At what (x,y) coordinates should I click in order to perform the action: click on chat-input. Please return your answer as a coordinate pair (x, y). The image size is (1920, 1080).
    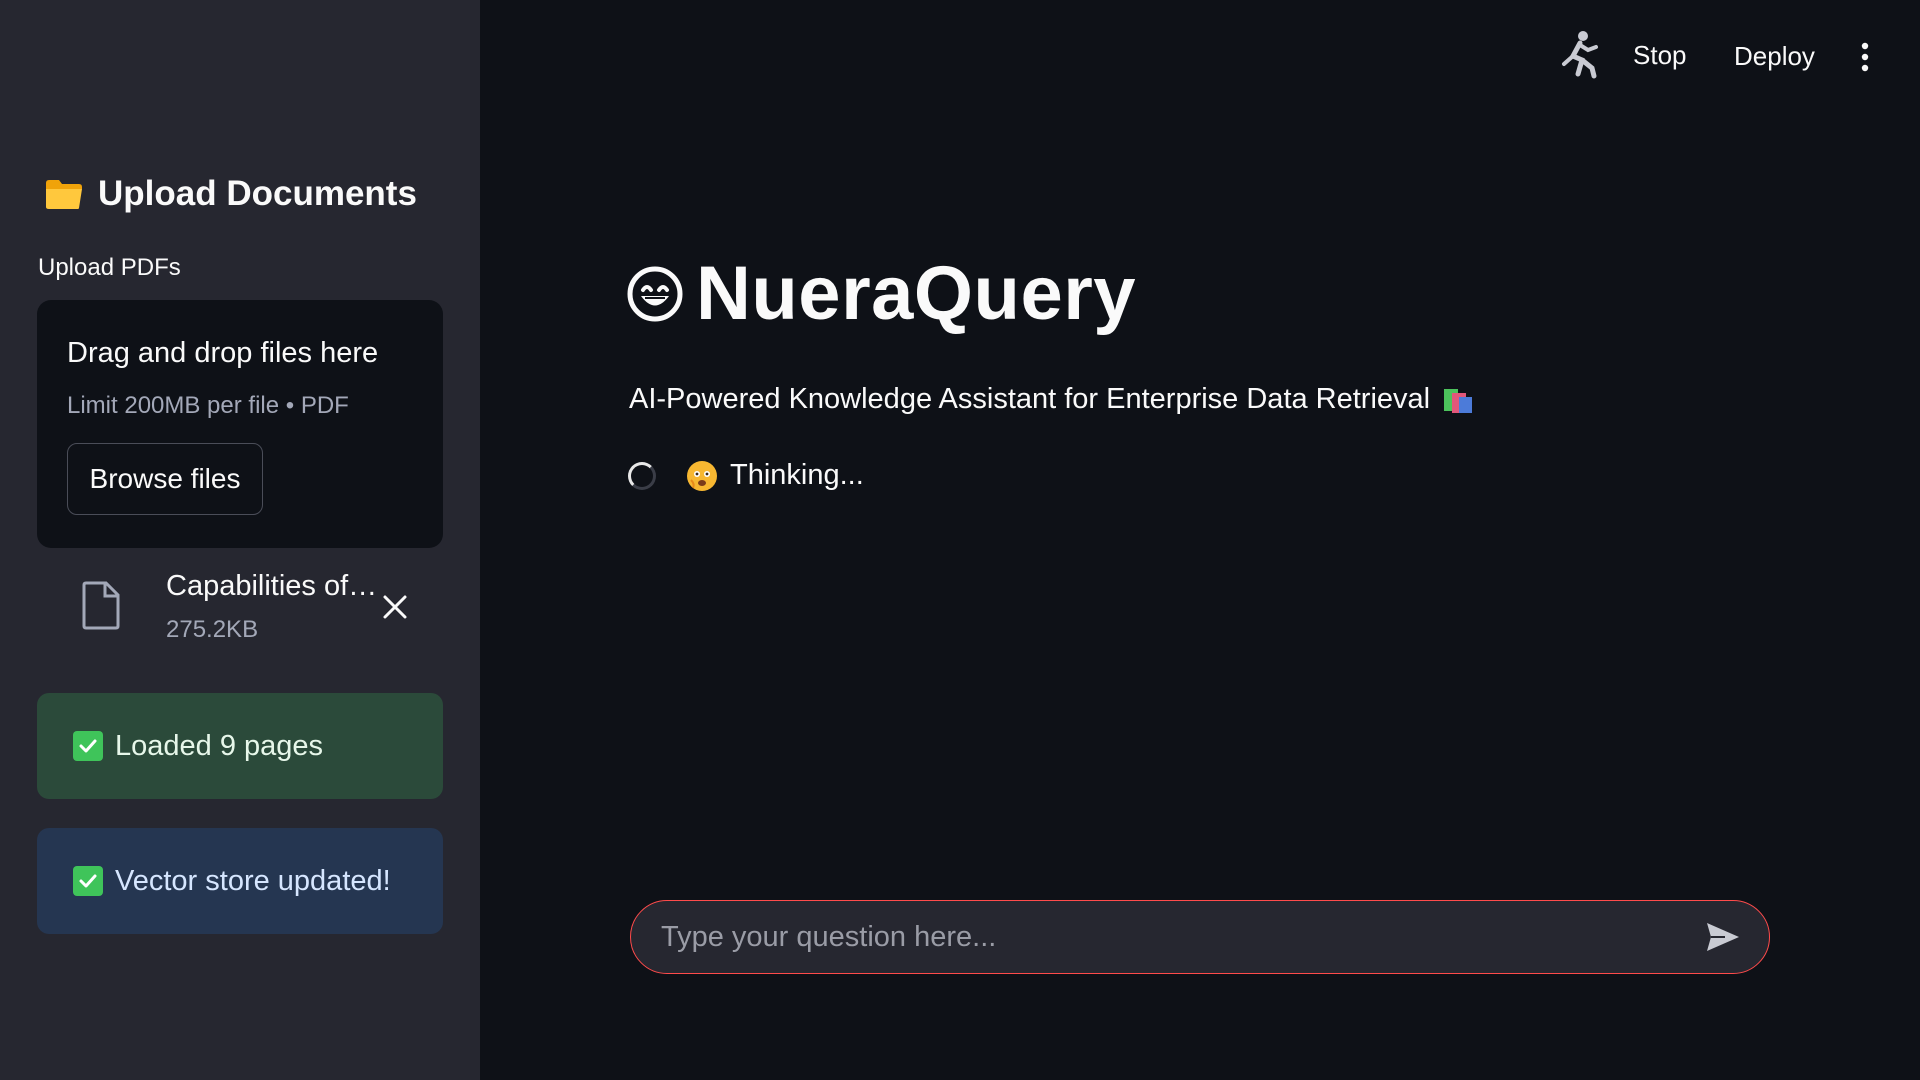
    Looking at the image, I should click on (1176, 937).